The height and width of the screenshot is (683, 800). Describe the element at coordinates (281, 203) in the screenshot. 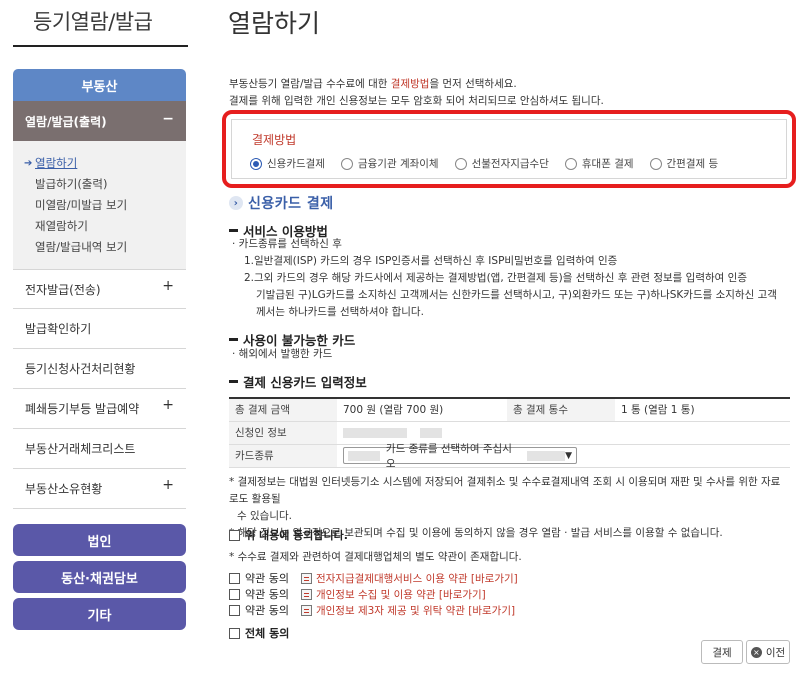

I see `credit-card-section-title: › 신용카드 결제` at that location.